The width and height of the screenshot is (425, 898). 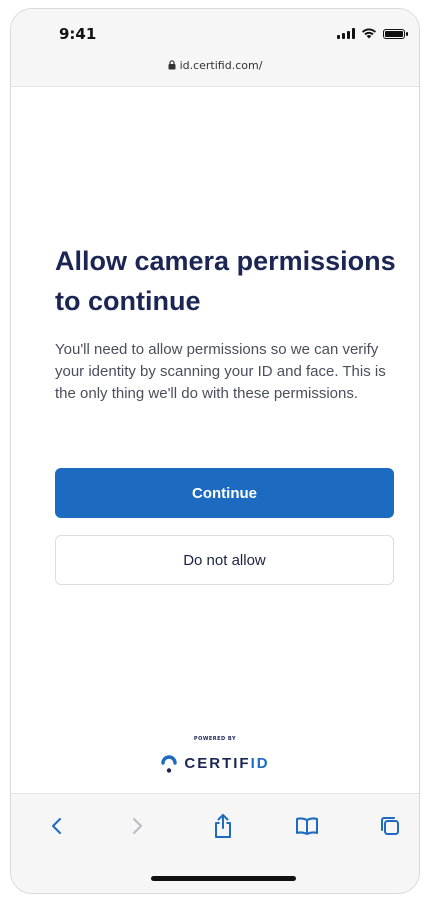 I want to click on url-text: id.certifid.com/, so click(x=221, y=65).